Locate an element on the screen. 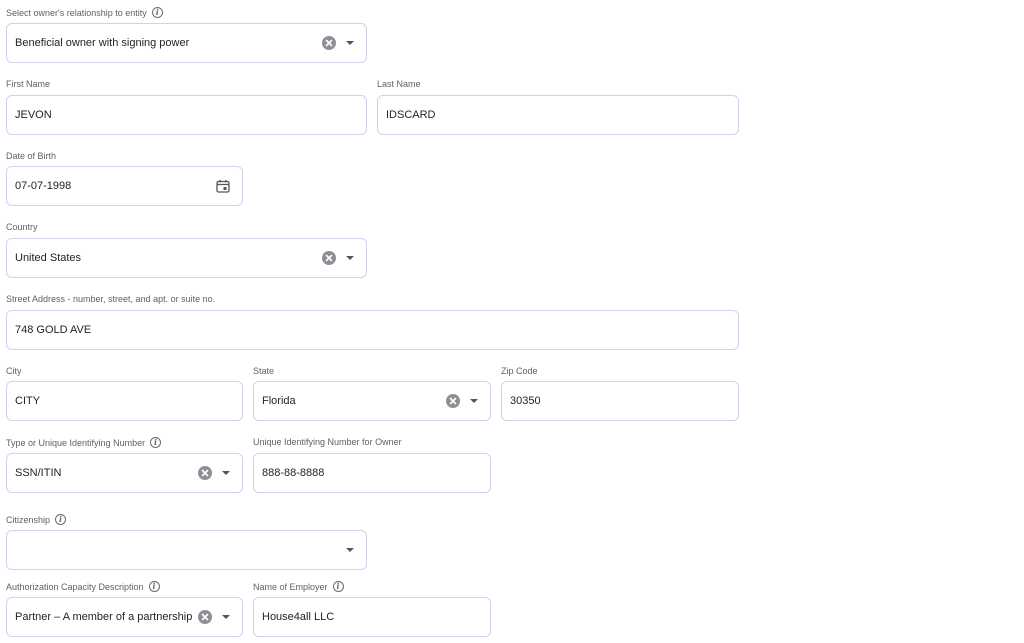  dob-label: Date of Birth is located at coordinates (31, 156).